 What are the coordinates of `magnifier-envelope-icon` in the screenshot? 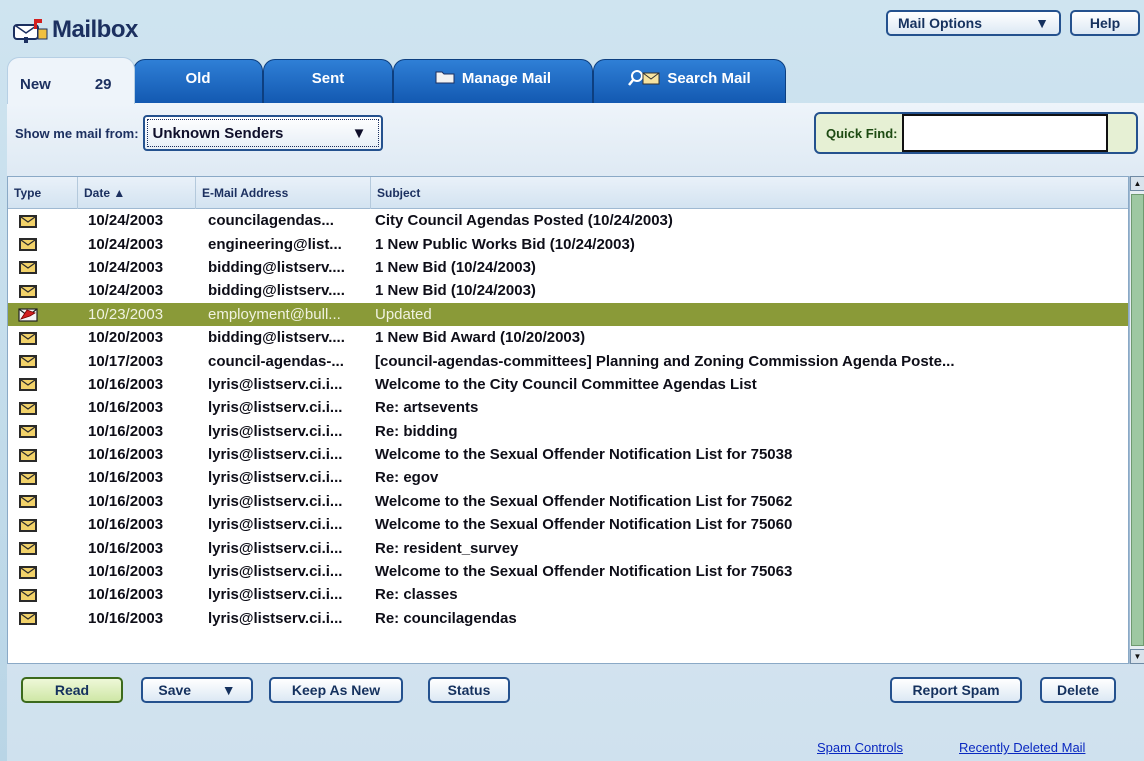 It's located at (644, 80).